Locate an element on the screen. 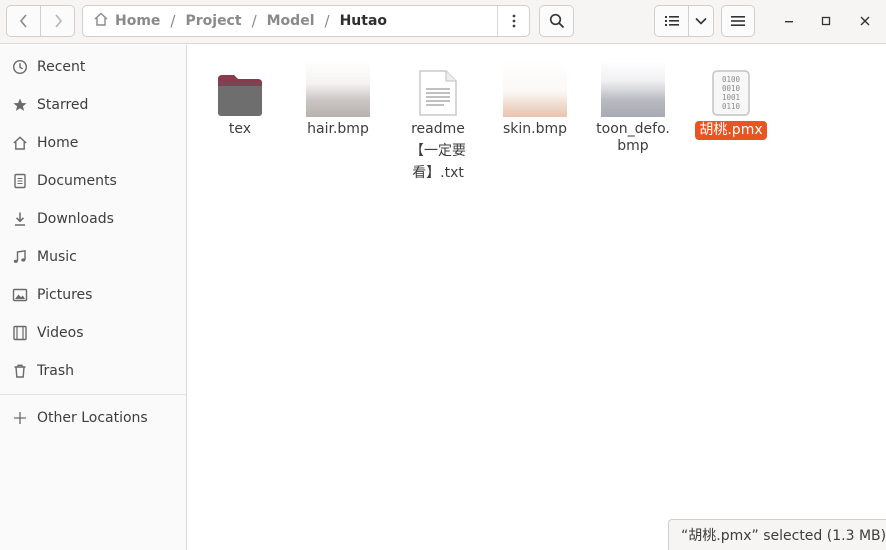 This screenshot has height=550, width=886. folder-icon is located at coordinates (240, 92).